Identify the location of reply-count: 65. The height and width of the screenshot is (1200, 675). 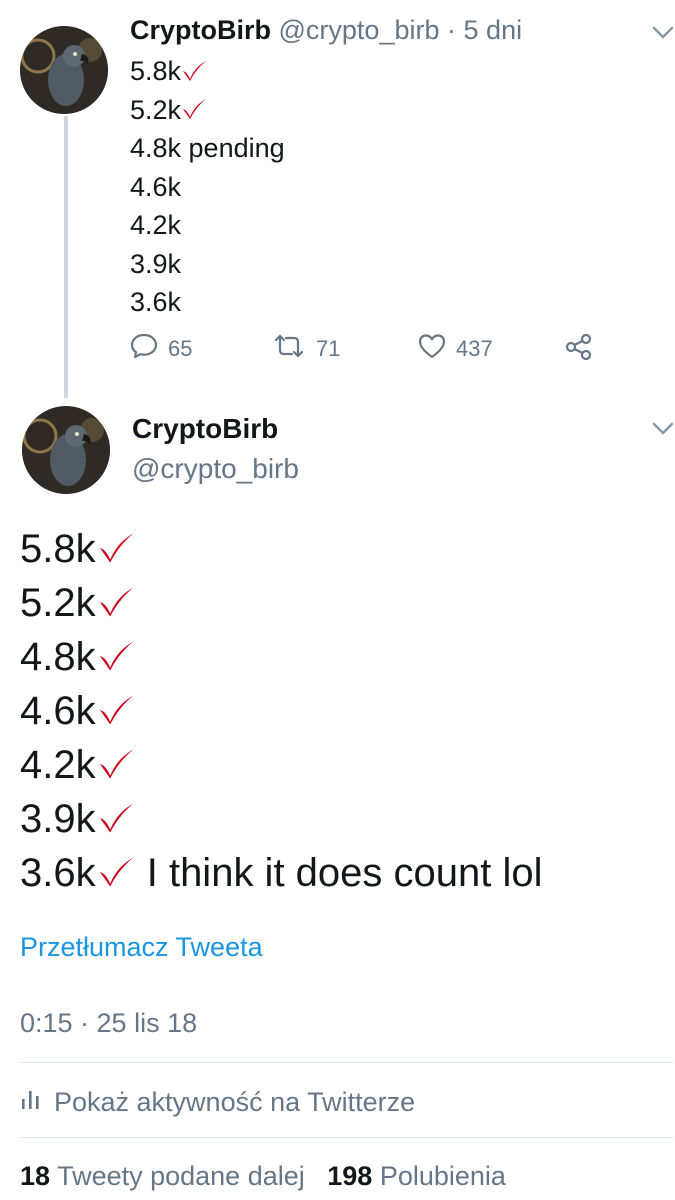
(180, 348).